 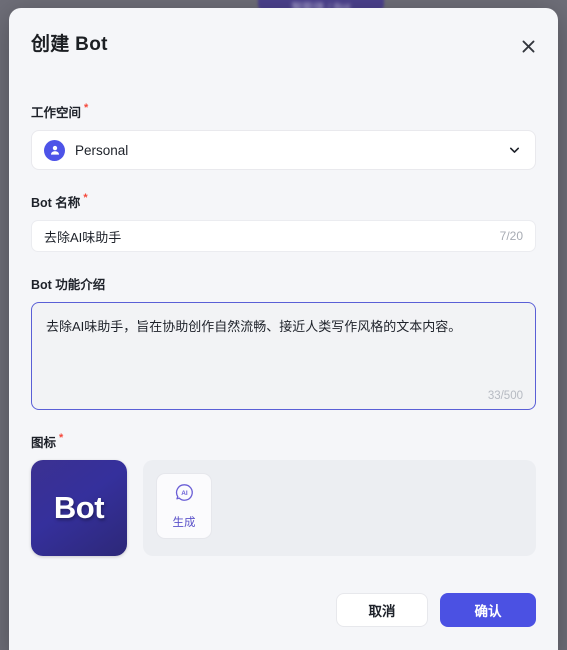 I want to click on svg-text: AI, so click(x=184, y=493).